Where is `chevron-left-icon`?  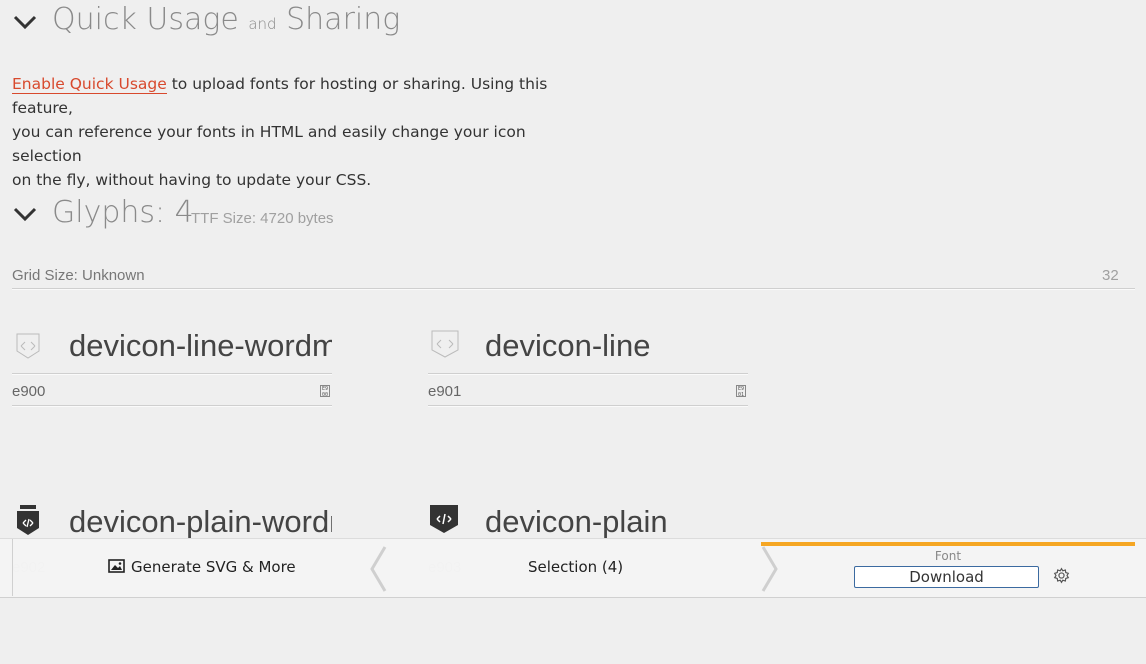 chevron-left-icon is located at coordinates (378, 569).